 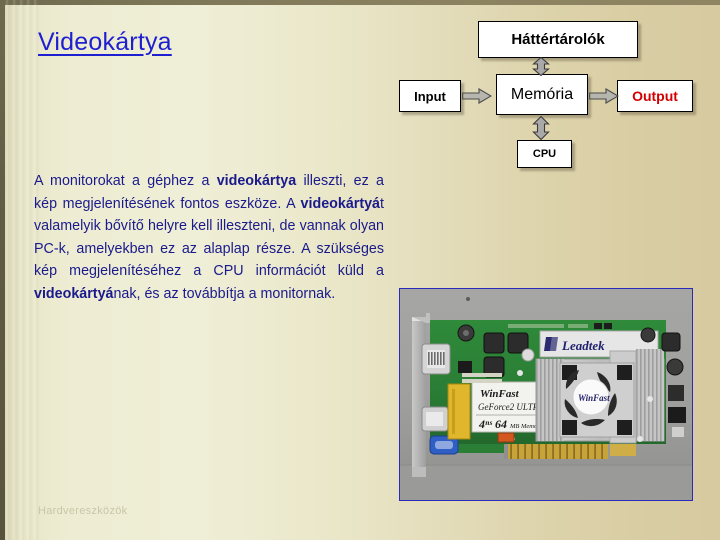 What do you see at coordinates (125, 181) in the screenshot?
I see `body-segment-0: A monitorokat a géphez a` at bounding box center [125, 181].